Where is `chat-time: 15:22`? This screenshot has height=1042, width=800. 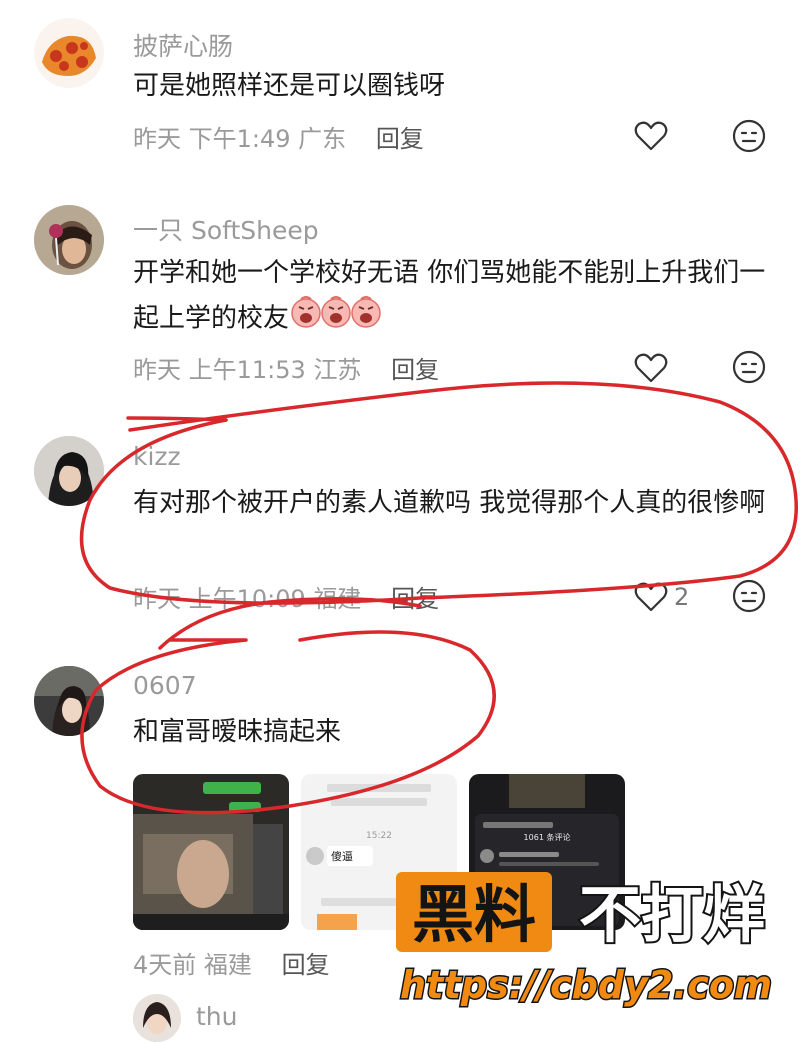
chat-time: 15:22 is located at coordinates (379, 836).